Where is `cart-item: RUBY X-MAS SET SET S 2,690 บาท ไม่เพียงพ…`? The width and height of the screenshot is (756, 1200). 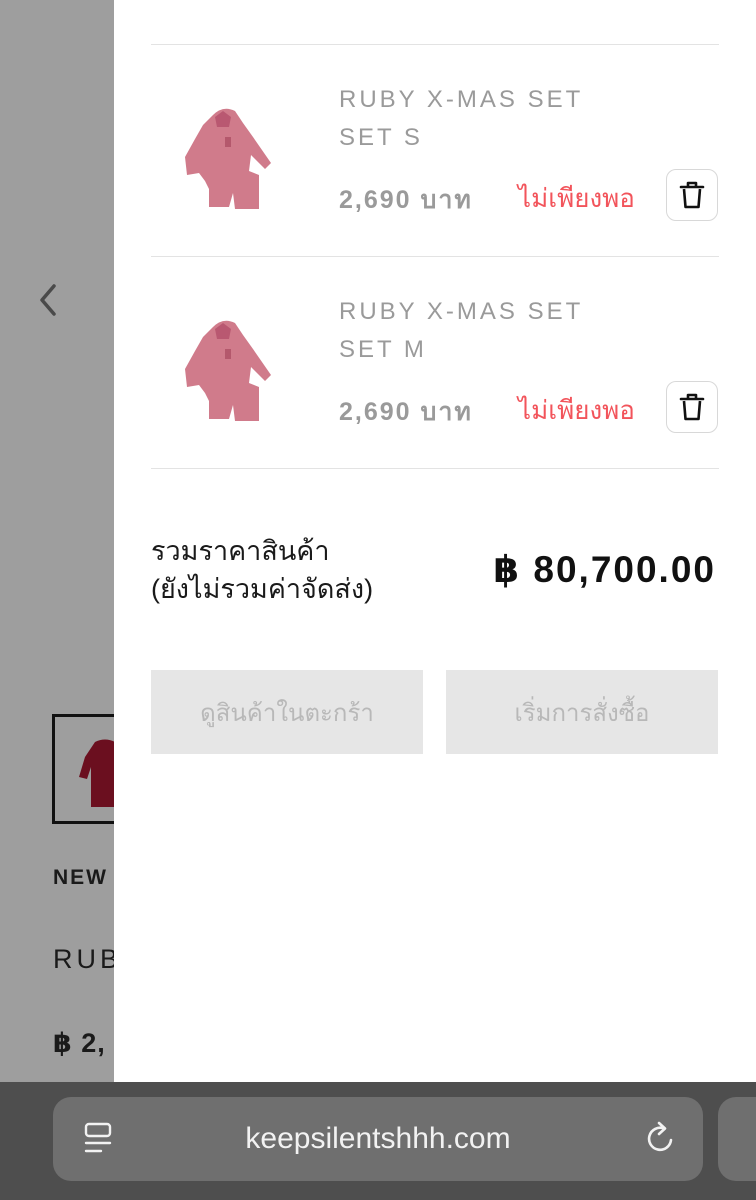
cart-item: RUBY X-MAS SET SET S 2,690 บาท ไม่เพียงพ… is located at coordinates (435, 151).